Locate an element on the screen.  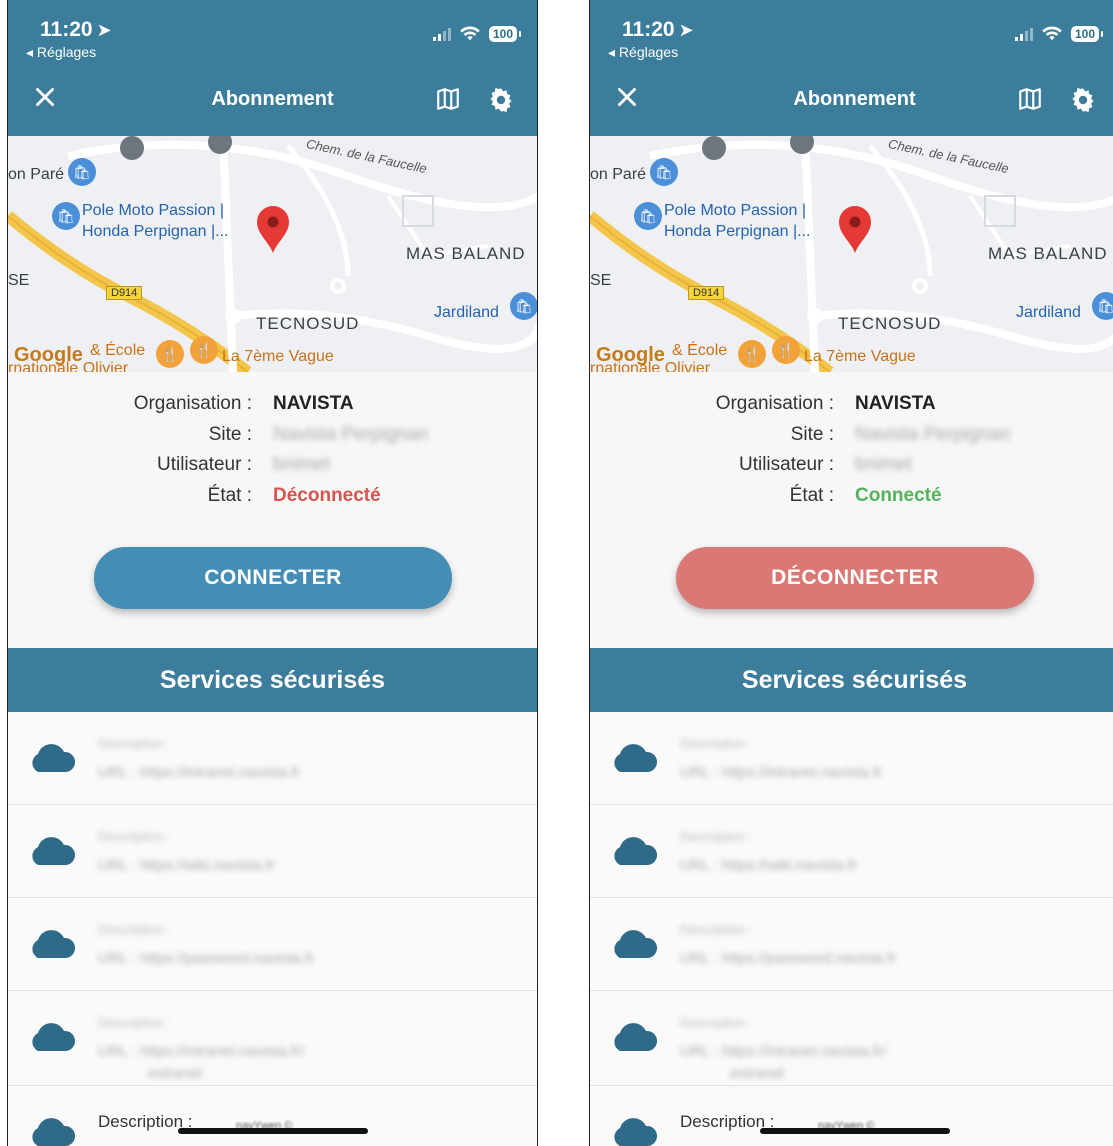
map-label: & École is located at coordinates (700, 350).